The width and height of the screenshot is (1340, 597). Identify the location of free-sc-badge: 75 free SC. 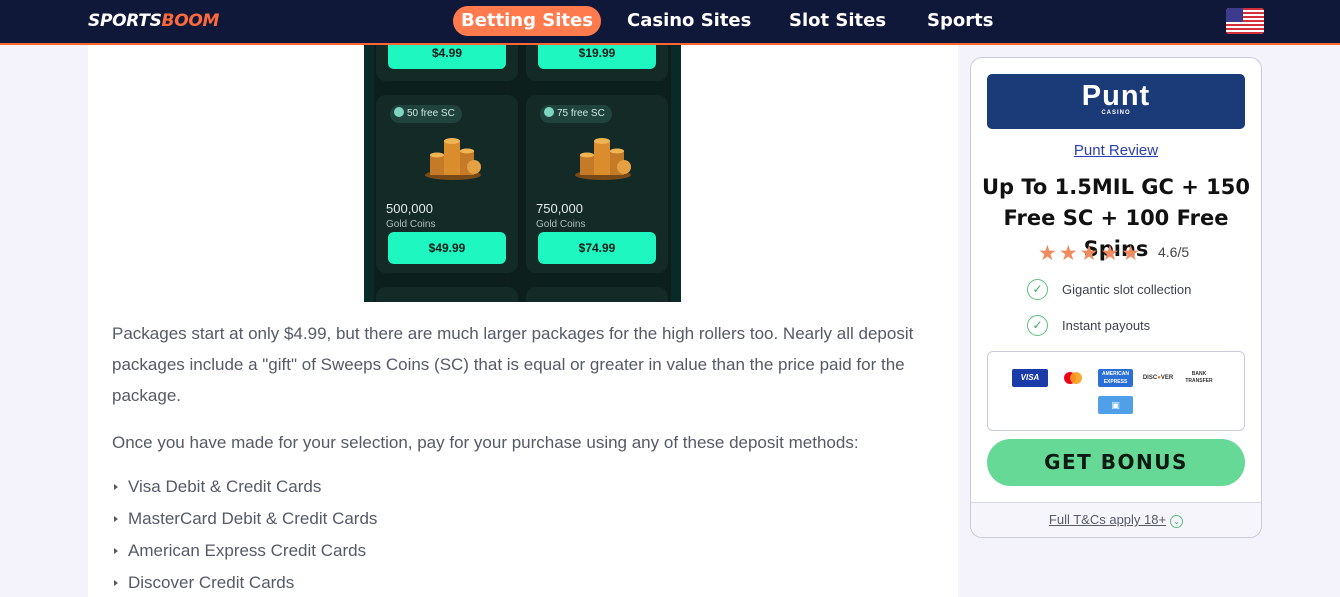
(576, 114).